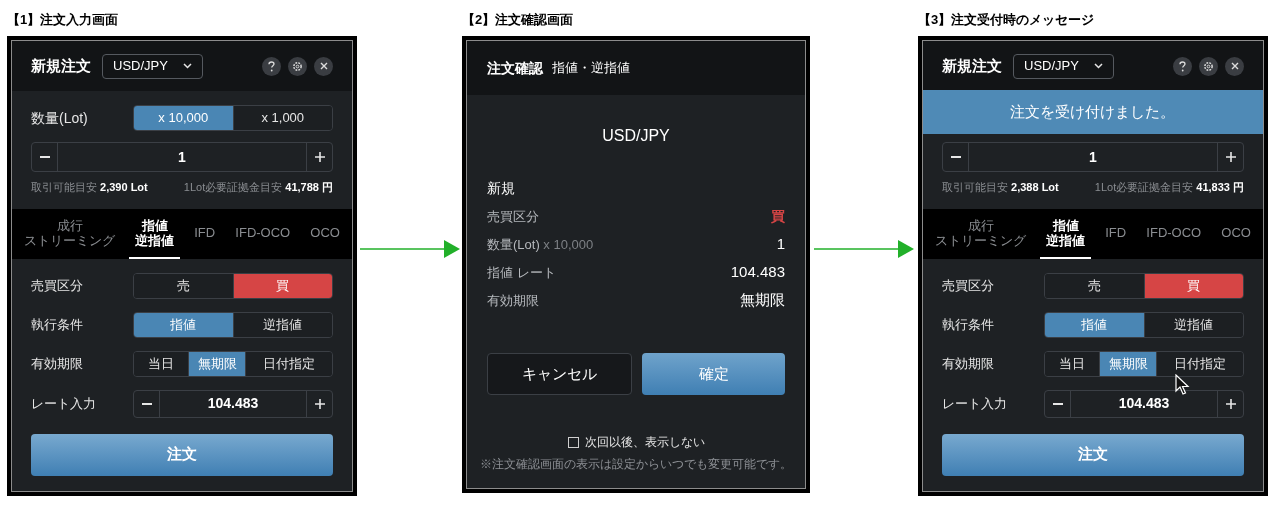 This screenshot has width=1280, height=516. Describe the element at coordinates (501, 188) in the screenshot. I see `section-title: 新規` at that location.